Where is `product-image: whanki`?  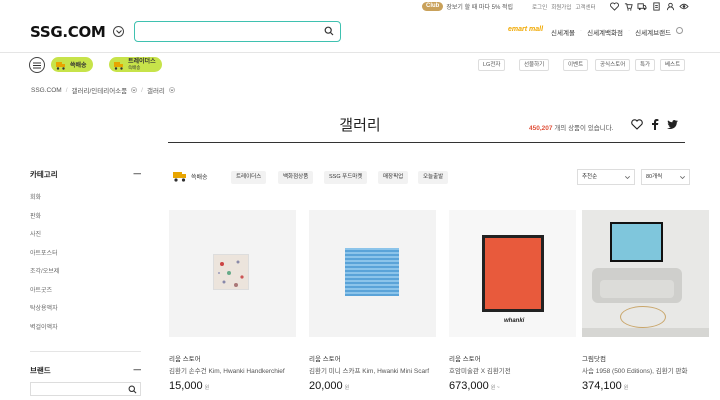
product-image: whanki is located at coordinates (512, 273).